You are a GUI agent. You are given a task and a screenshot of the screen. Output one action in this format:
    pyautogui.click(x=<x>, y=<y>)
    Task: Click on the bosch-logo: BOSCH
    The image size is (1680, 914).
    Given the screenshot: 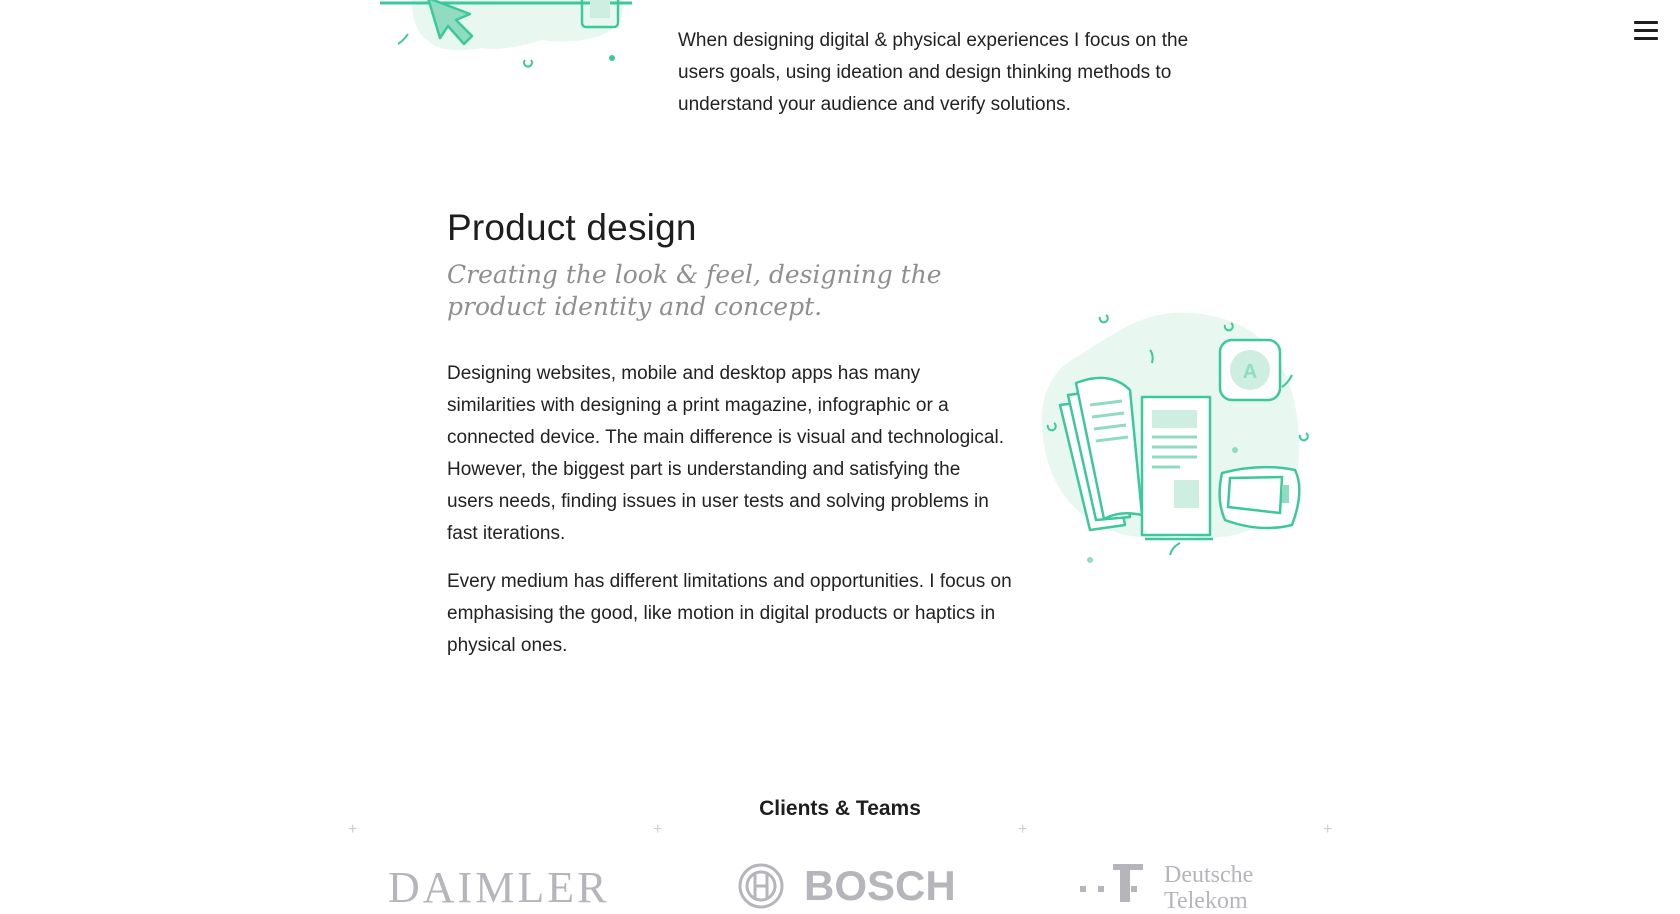 What is the action you would take?
    pyautogui.click(x=880, y=885)
    